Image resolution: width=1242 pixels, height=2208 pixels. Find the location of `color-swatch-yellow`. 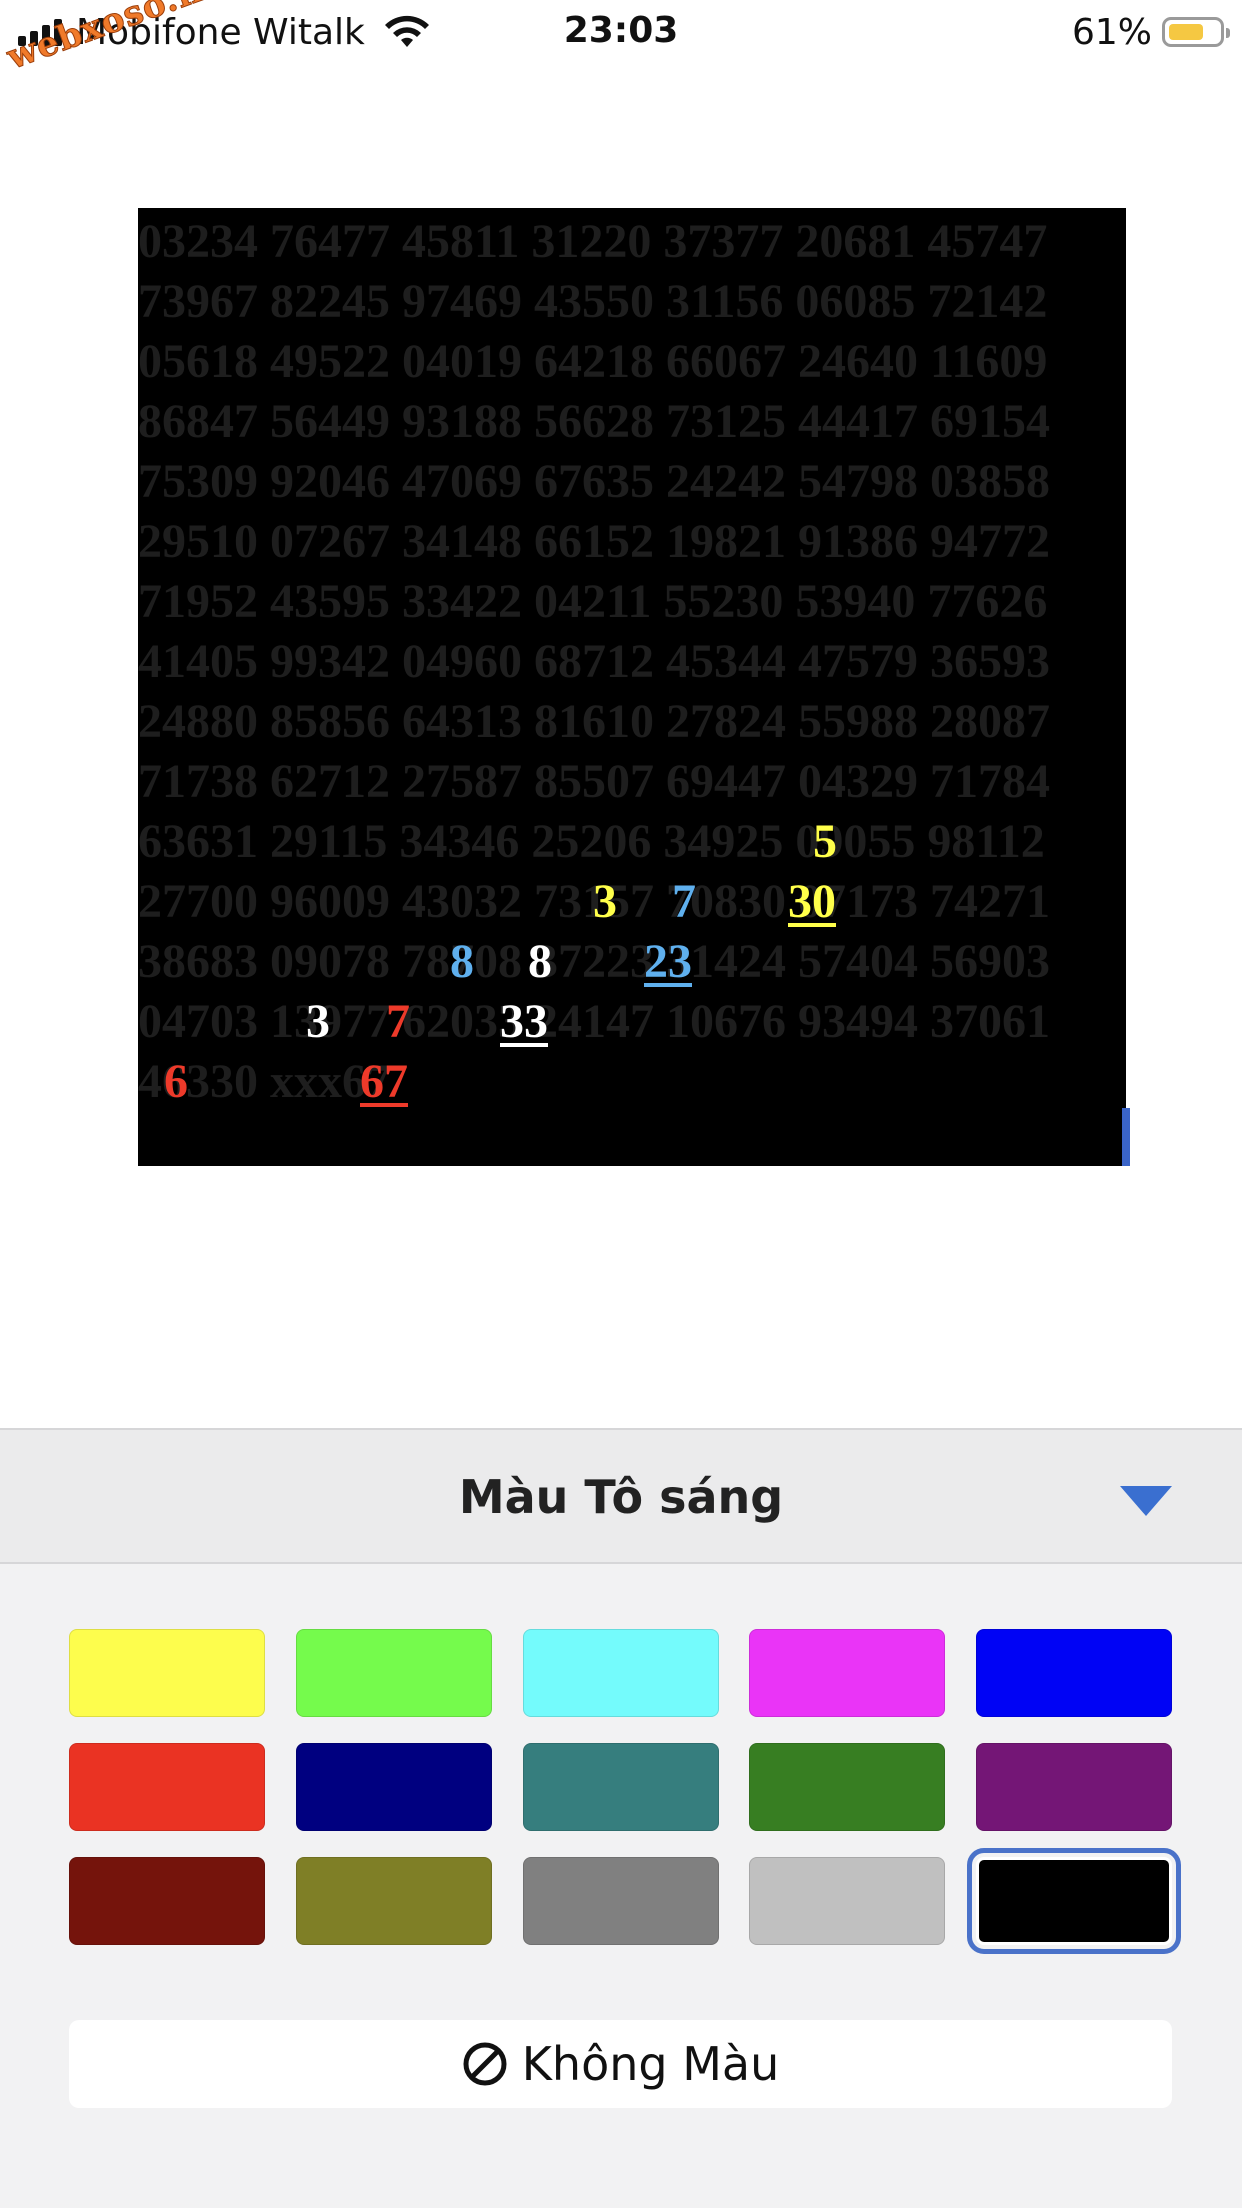

color-swatch-yellow is located at coordinates (167, 1673).